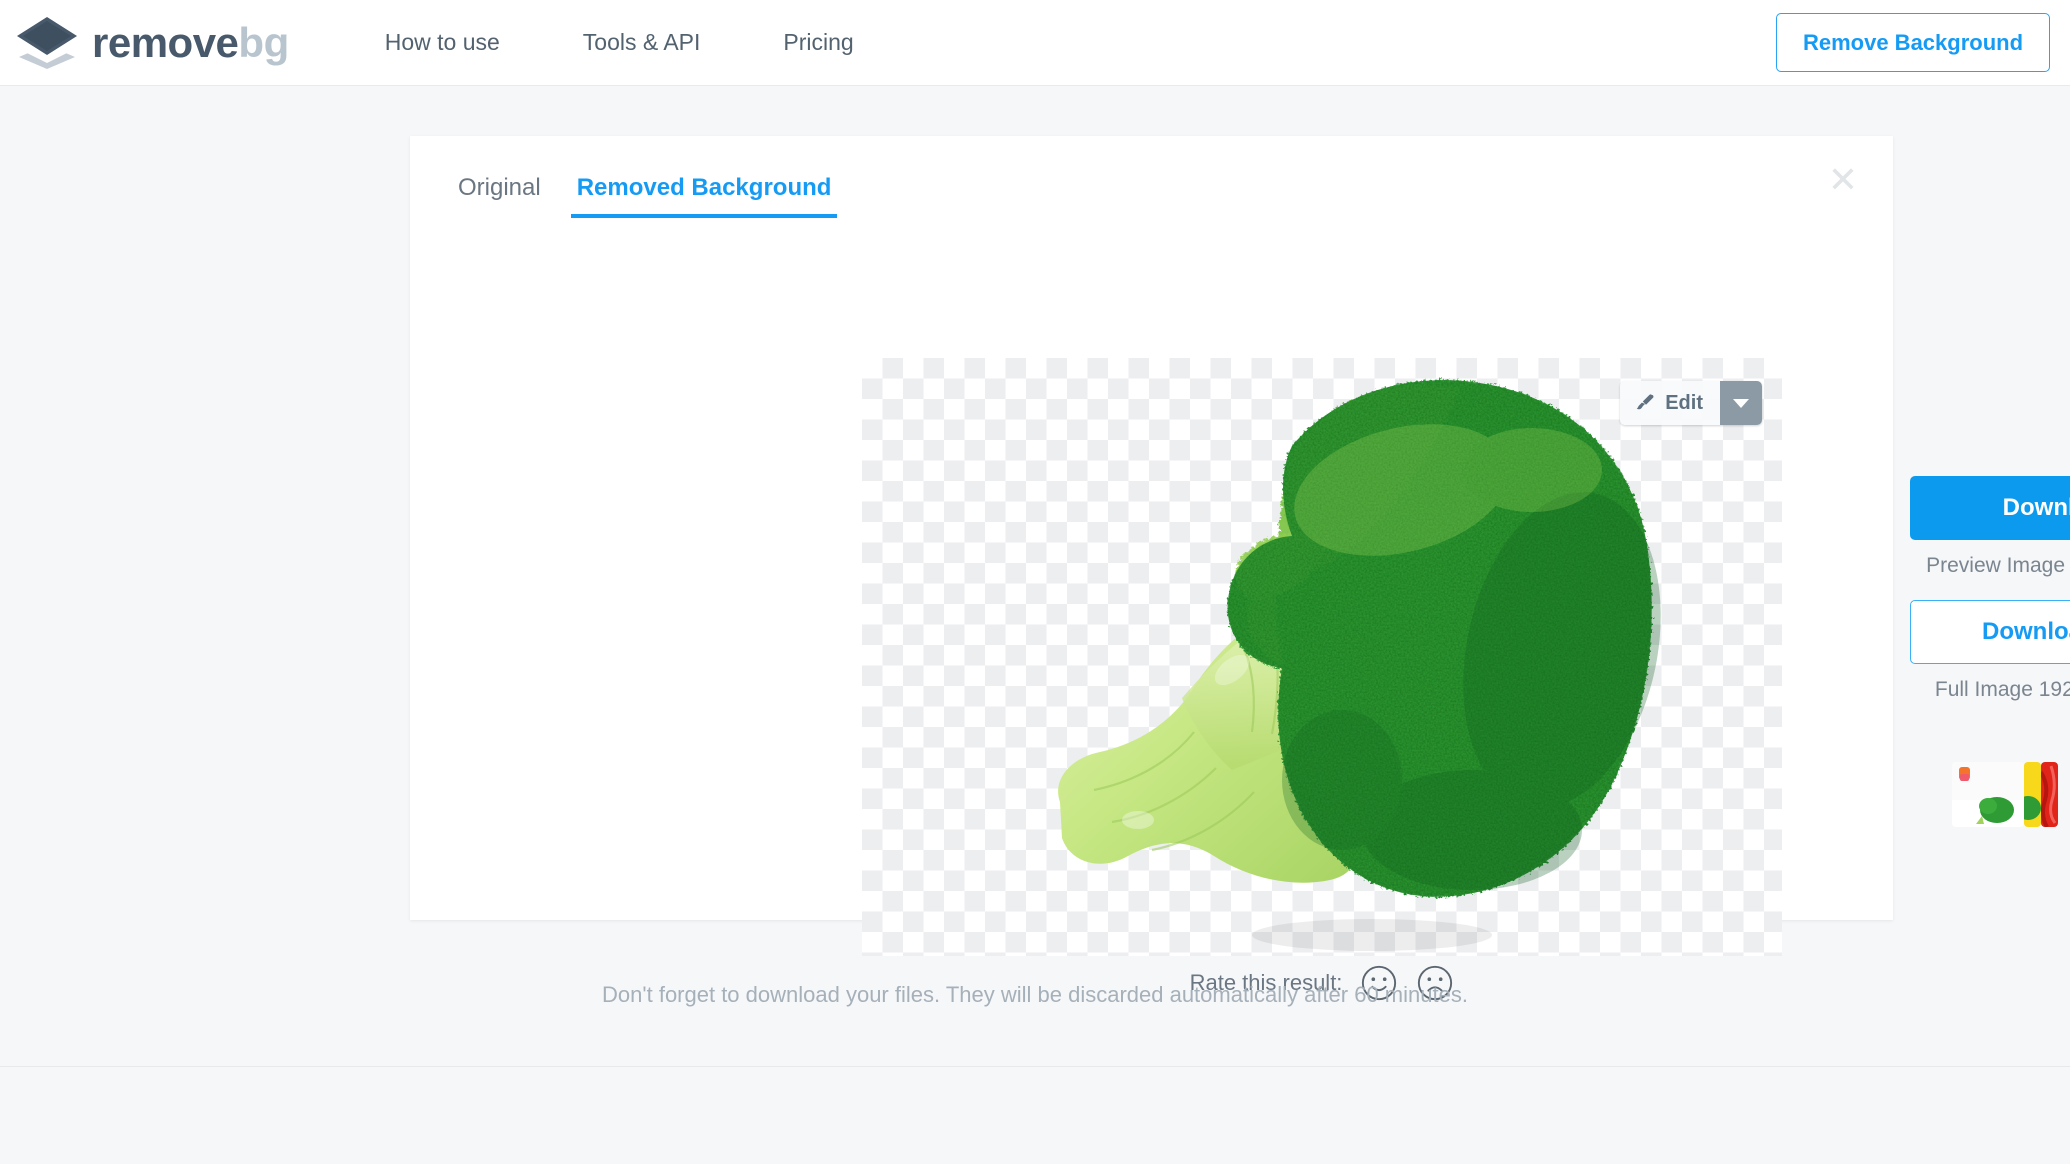  Describe the element at coordinates (1913, 42) in the screenshot. I see `remove-background-button: Remove Background` at that location.